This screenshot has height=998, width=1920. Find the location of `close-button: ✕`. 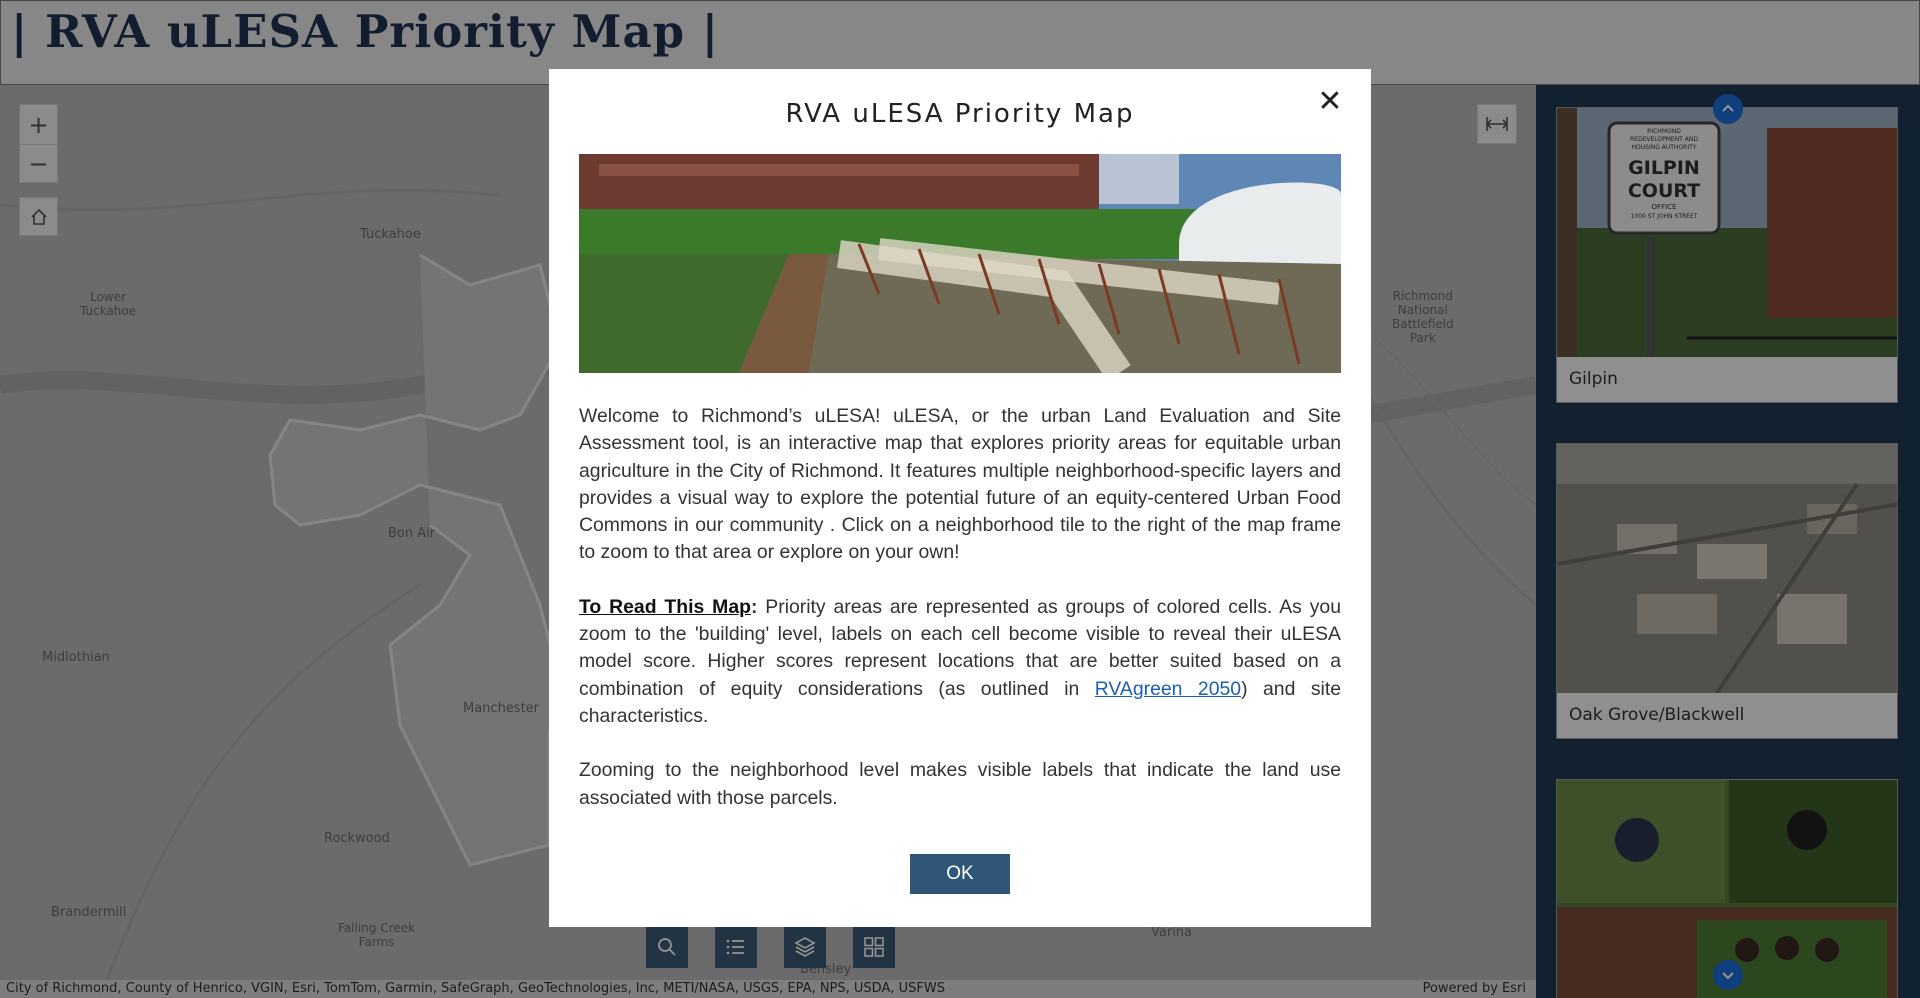

close-button: ✕ is located at coordinates (1330, 101).